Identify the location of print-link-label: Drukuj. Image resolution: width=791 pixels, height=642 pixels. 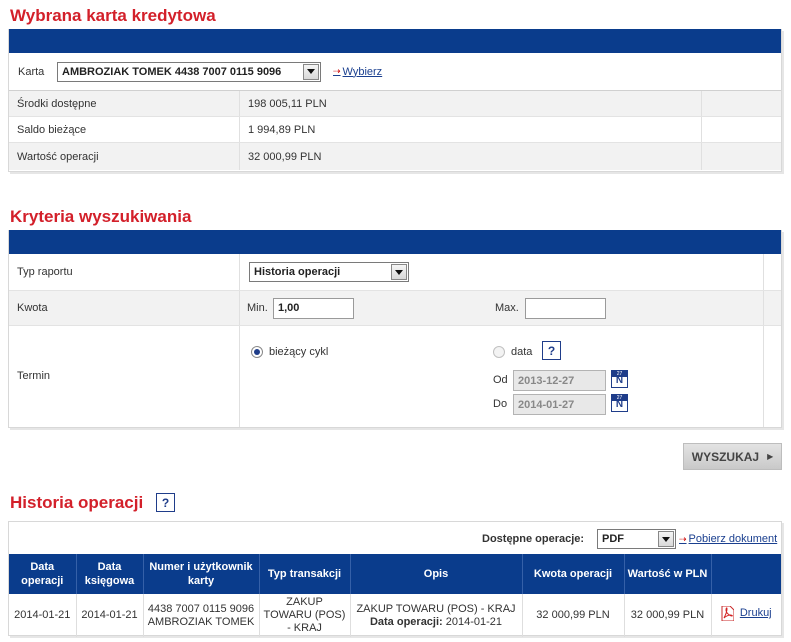
(755, 613).